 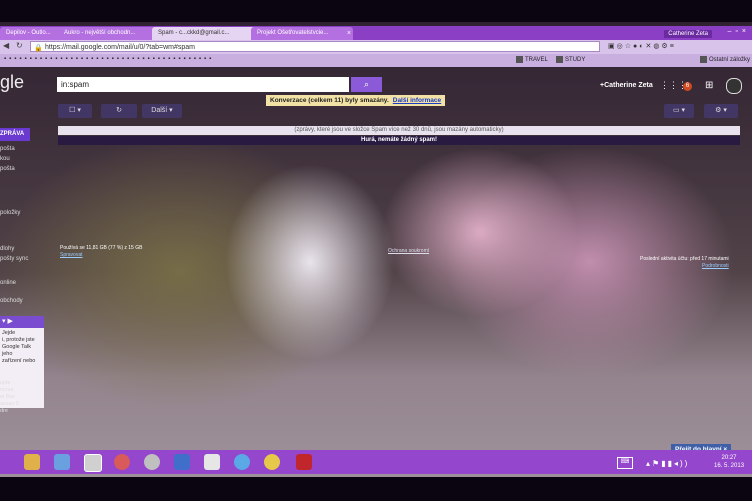 I want to click on notifications-badge: 6, so click(x=687, y=86).